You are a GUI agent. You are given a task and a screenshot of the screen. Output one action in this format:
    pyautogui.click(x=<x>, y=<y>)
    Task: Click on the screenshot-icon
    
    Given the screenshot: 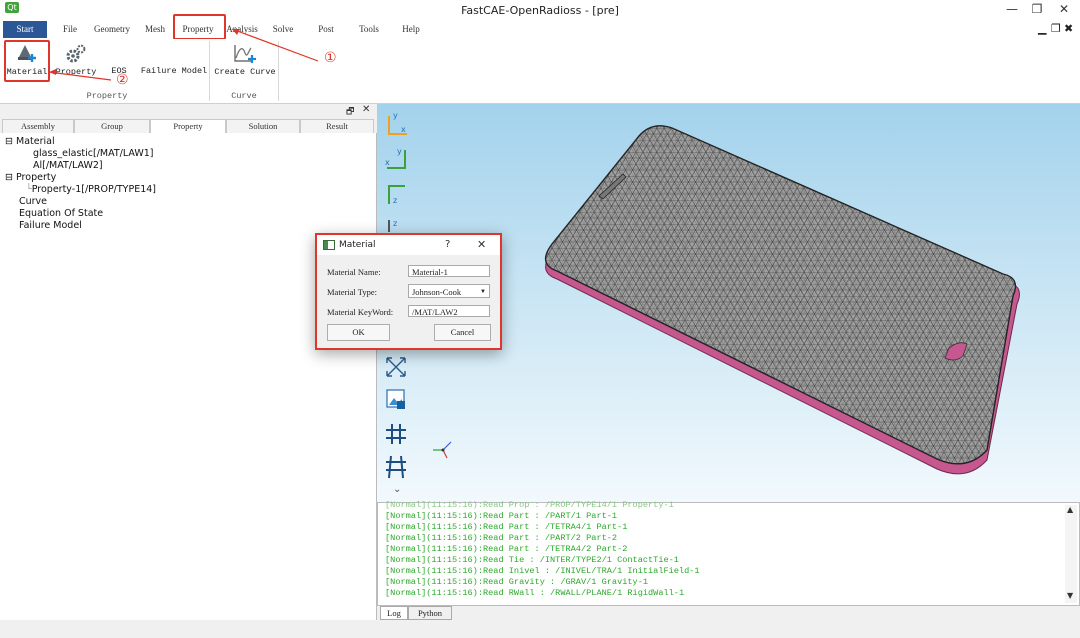 What is the action you would take?
    pyautogui.click(x=395, y=399)
    